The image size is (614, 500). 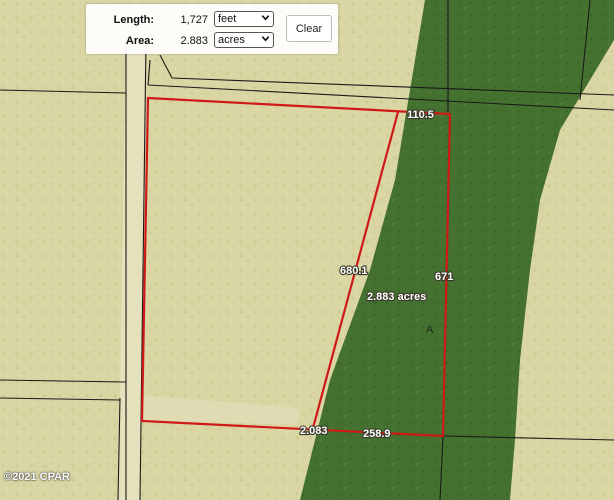 I want to click on parcel-area-label: 2.883 acres, so click(x=396, y=297).